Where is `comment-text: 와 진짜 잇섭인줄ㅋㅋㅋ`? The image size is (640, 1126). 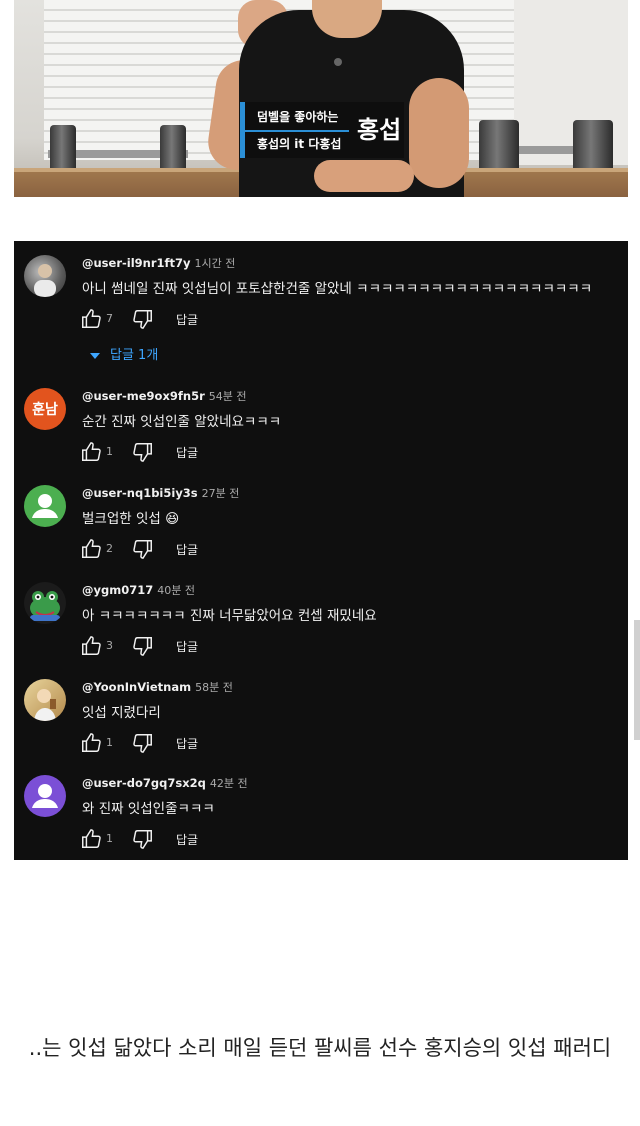 comment-text: 와 진짜 잇섭인줄ㅋㅋㅋ is located at coordinates (148, 809).